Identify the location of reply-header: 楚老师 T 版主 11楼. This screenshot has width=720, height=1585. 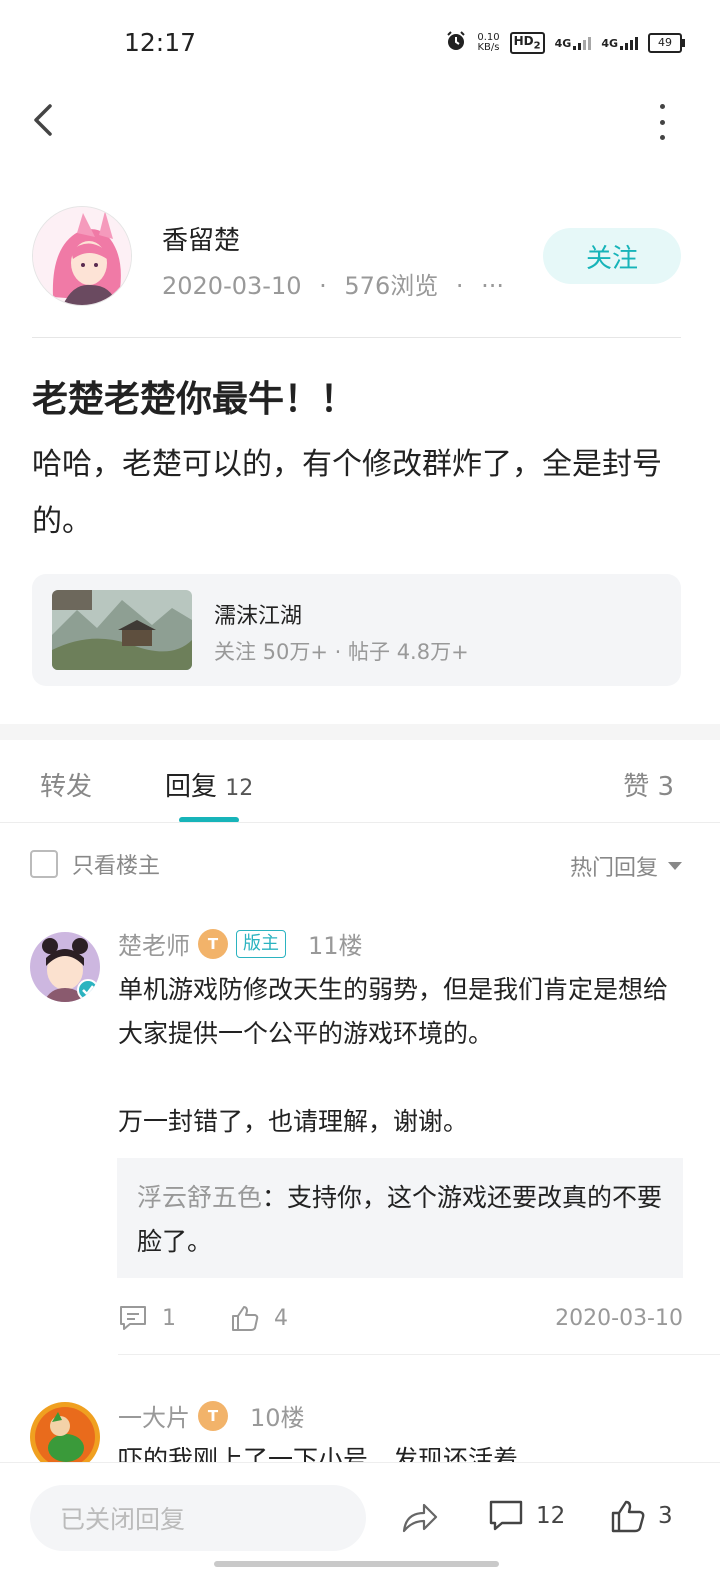
(240, 943).